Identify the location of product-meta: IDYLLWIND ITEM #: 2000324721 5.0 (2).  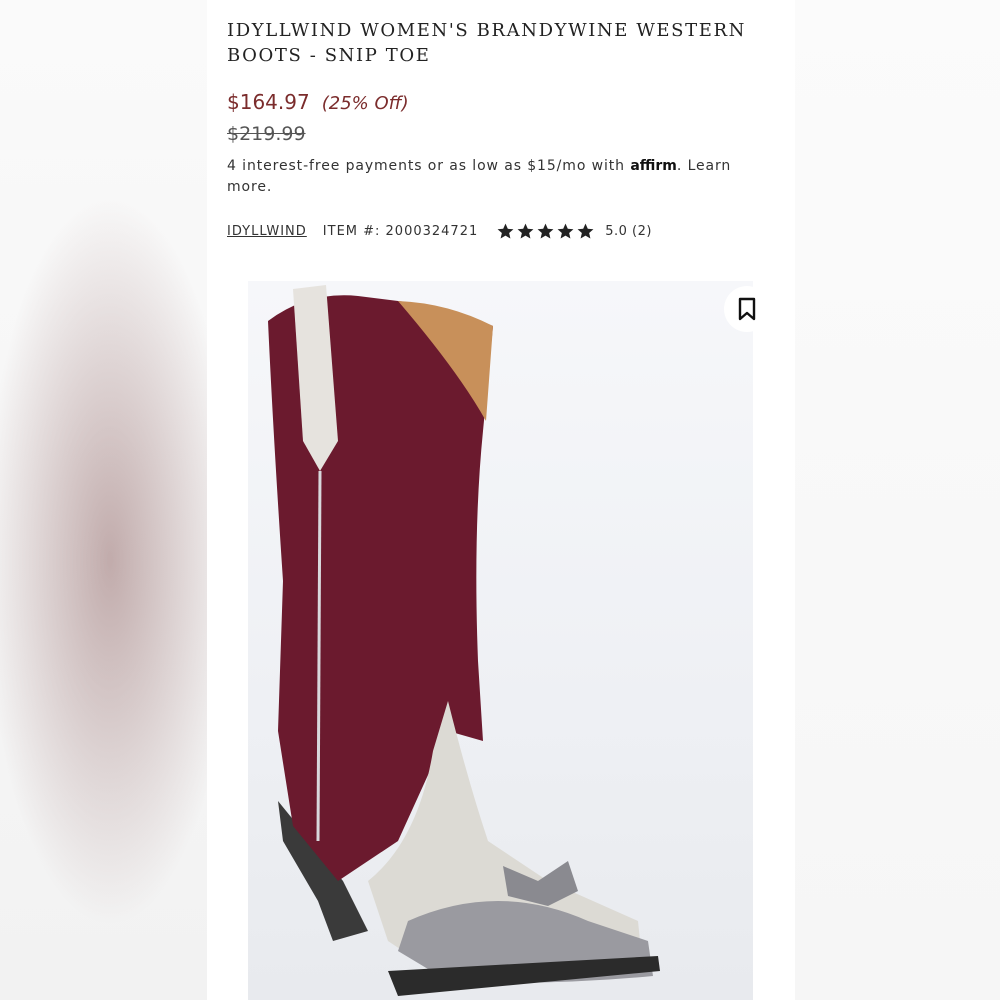
(439, 231).